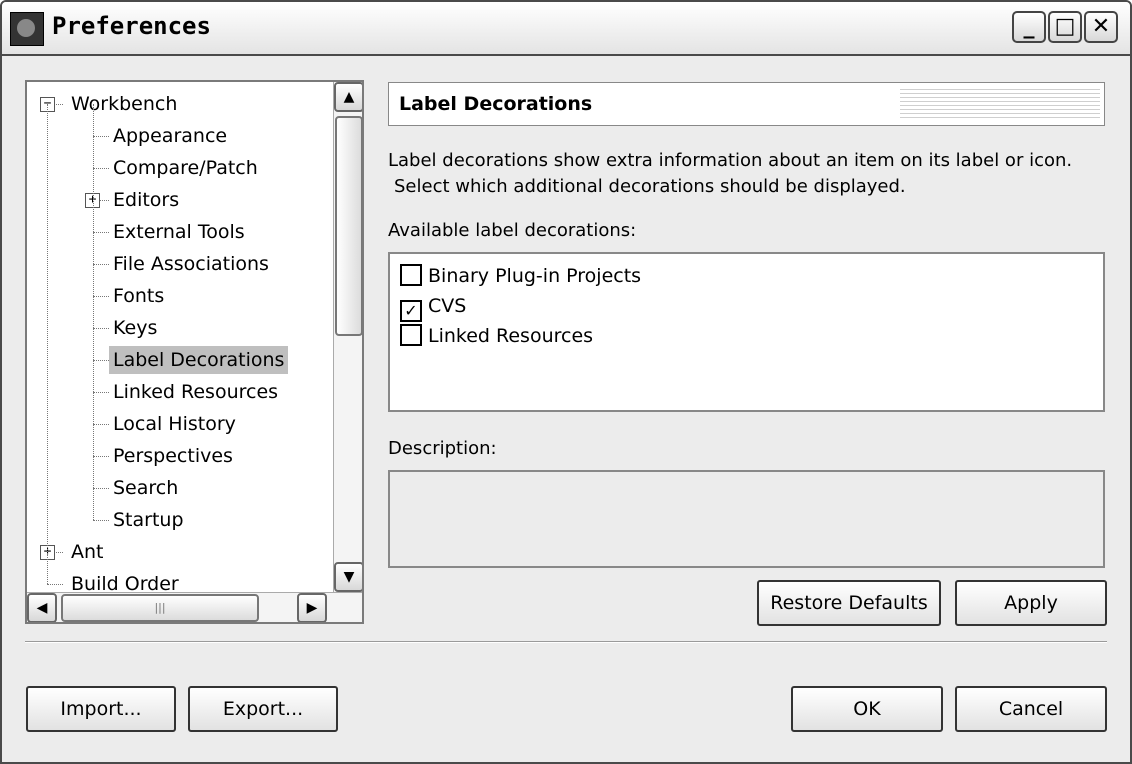 This screenshot has height=764, width=1132. What do you see at coordinates (1101, 27) in the screenshot?
I see `close-icon: ✕` at bounding box center [1101, 27].